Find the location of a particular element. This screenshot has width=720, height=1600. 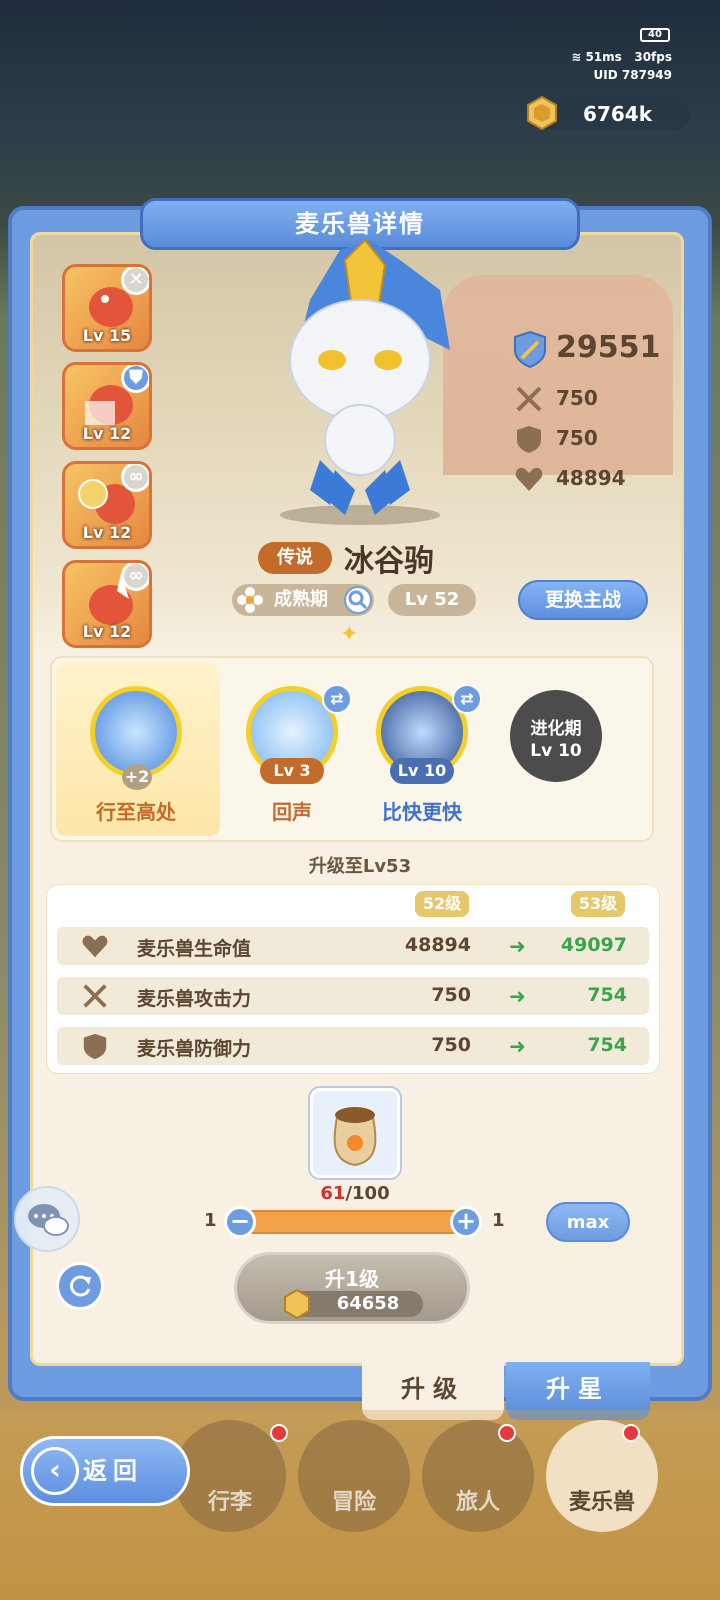

defense-value: 750 is located at coordinates (577, 438).